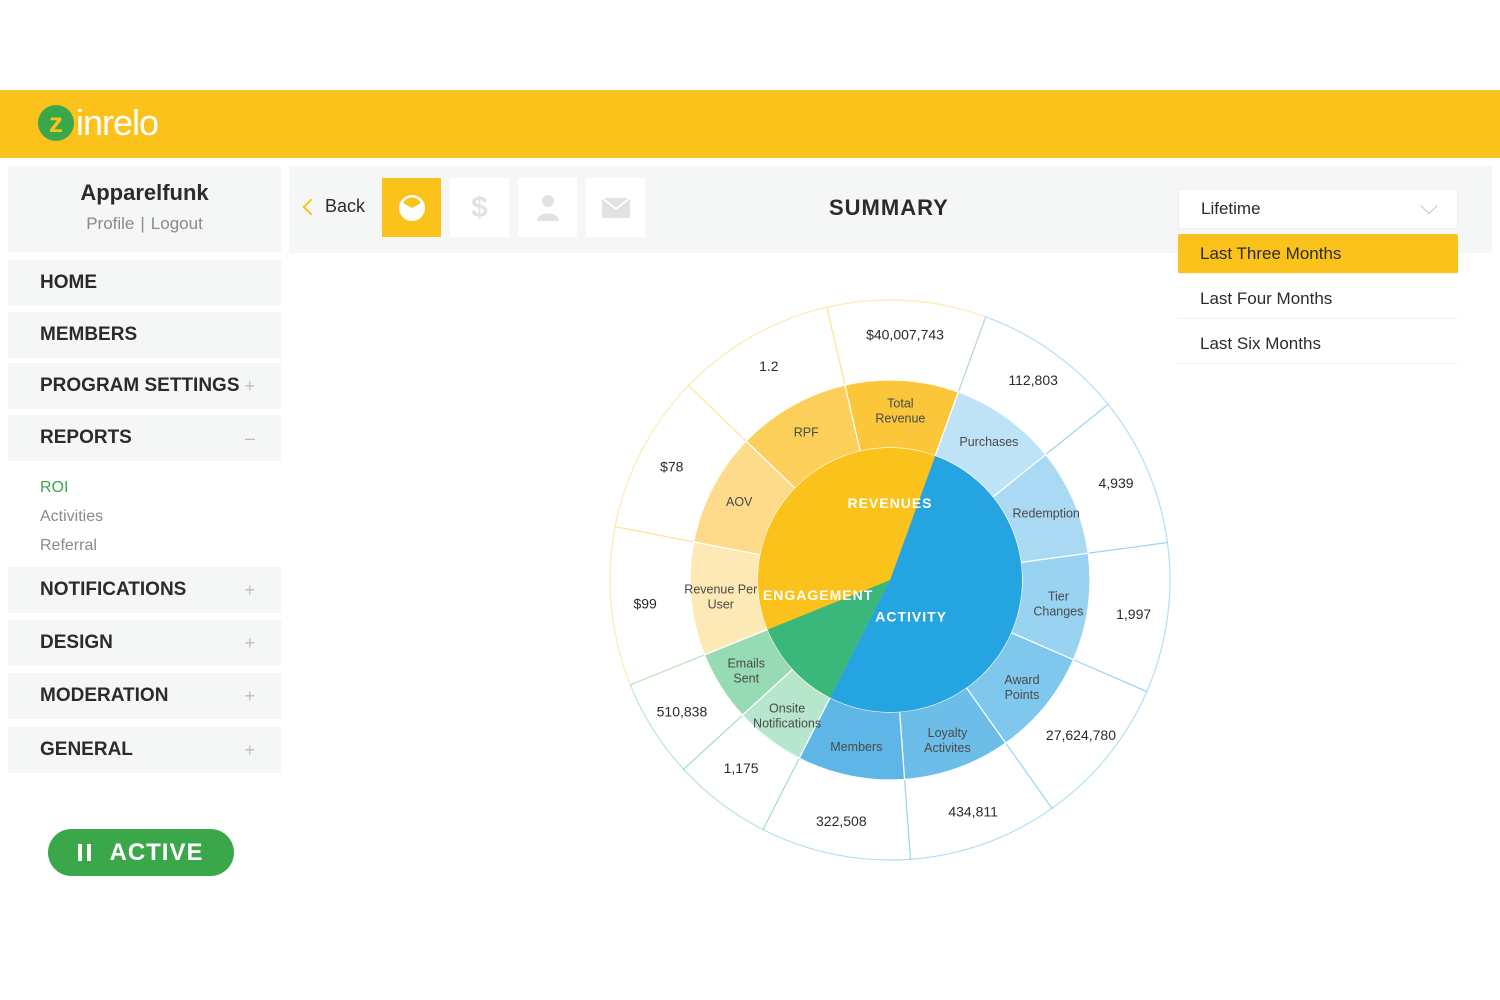 Image resolution: width=1500 pixels, height=1000 pixels. I want to click on pie-chart-icon, so click(411, 207).